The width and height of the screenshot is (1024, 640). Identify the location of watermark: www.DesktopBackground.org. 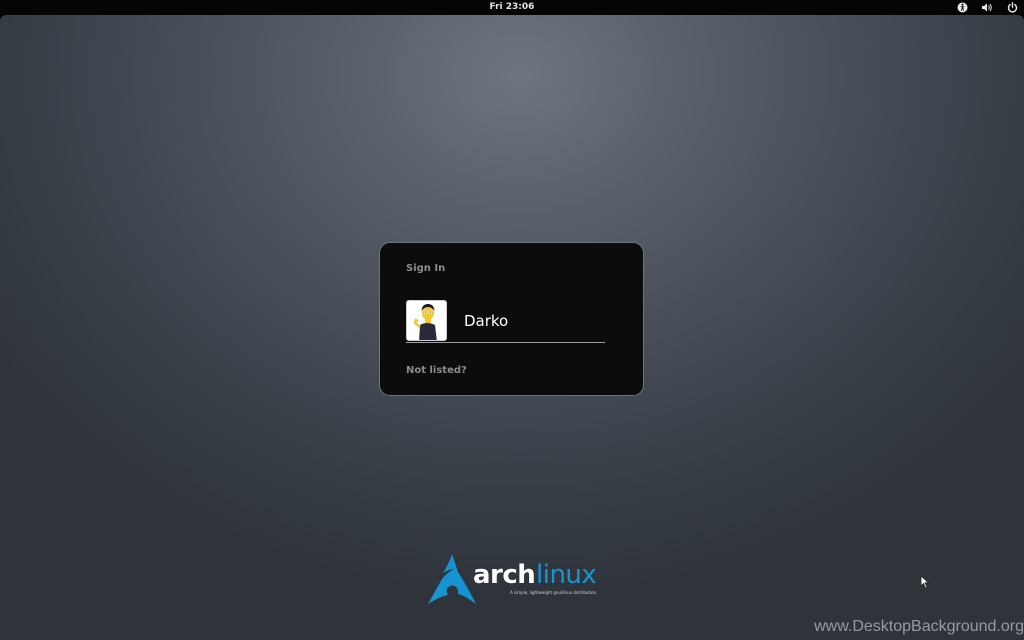
(919, 626).